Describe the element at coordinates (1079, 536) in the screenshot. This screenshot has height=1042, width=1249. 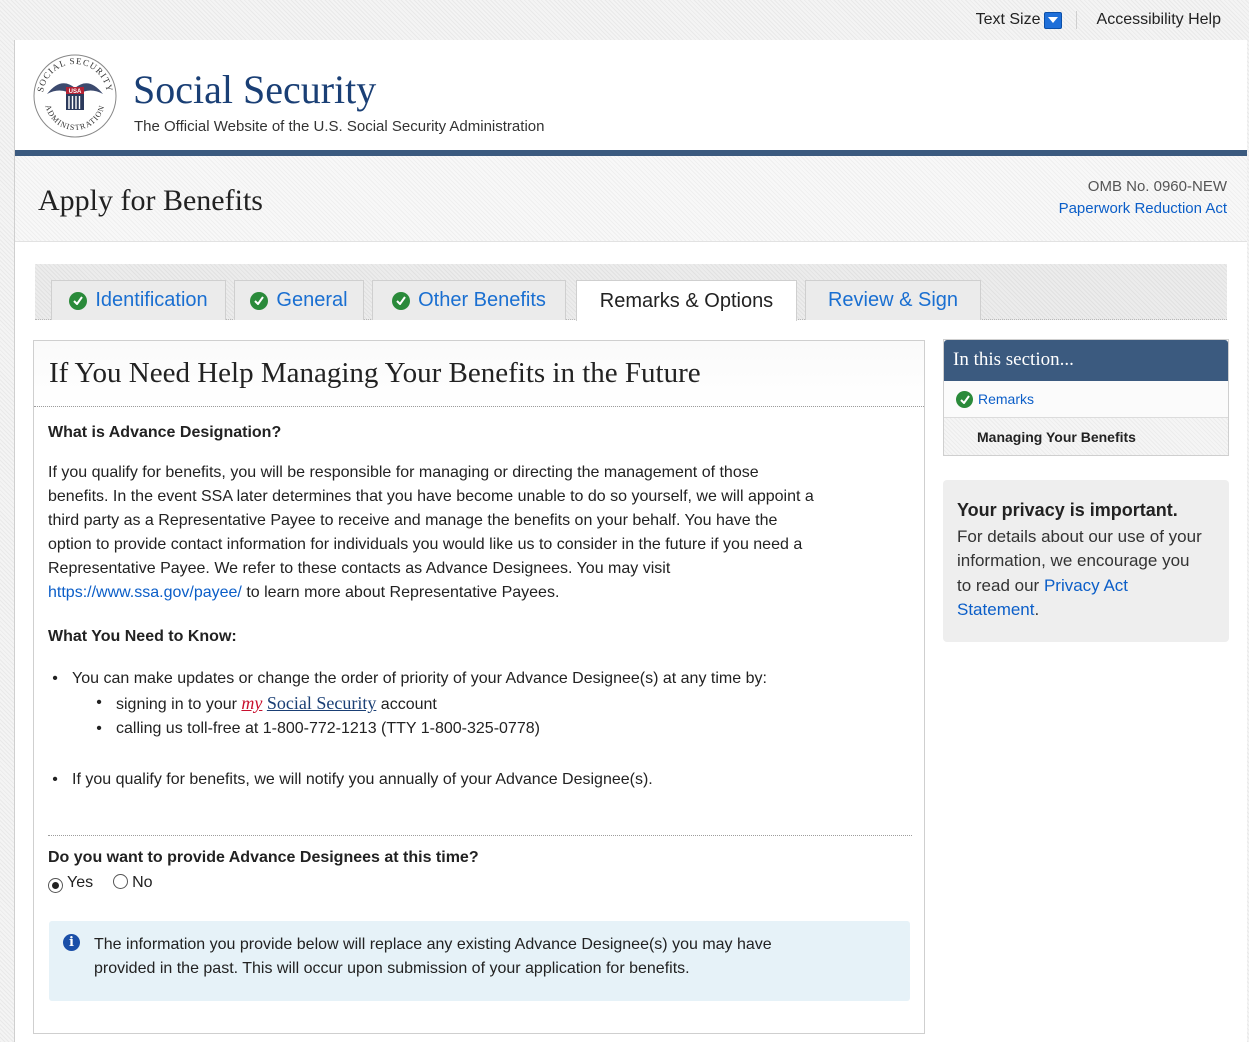
I see `privacy-text: For details about our use of your` at that location.